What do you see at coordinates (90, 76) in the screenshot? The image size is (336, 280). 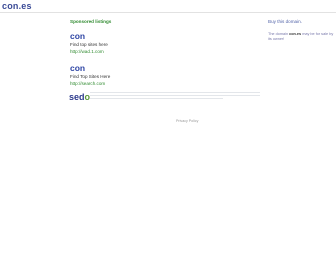 I see `listing-description: Find Top Sites Here` at bounding box center [90, 76].